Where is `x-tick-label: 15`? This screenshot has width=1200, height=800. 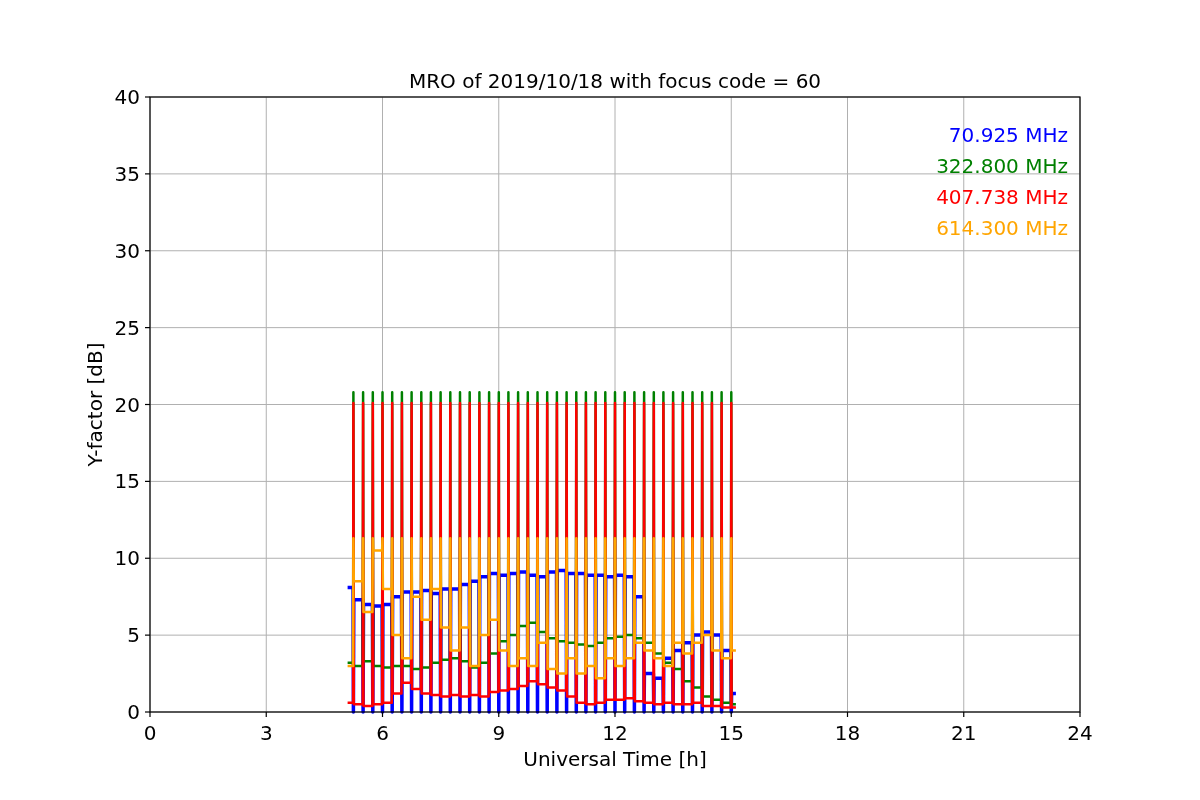
x-tick-label: 15 is located at coordinates (731, 733).